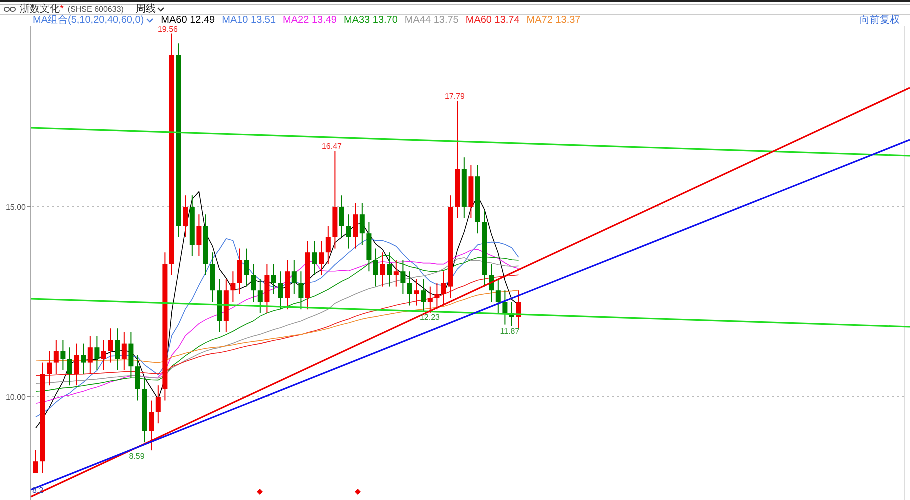  I want to click on price-label: 12.23, so click(430, 317).